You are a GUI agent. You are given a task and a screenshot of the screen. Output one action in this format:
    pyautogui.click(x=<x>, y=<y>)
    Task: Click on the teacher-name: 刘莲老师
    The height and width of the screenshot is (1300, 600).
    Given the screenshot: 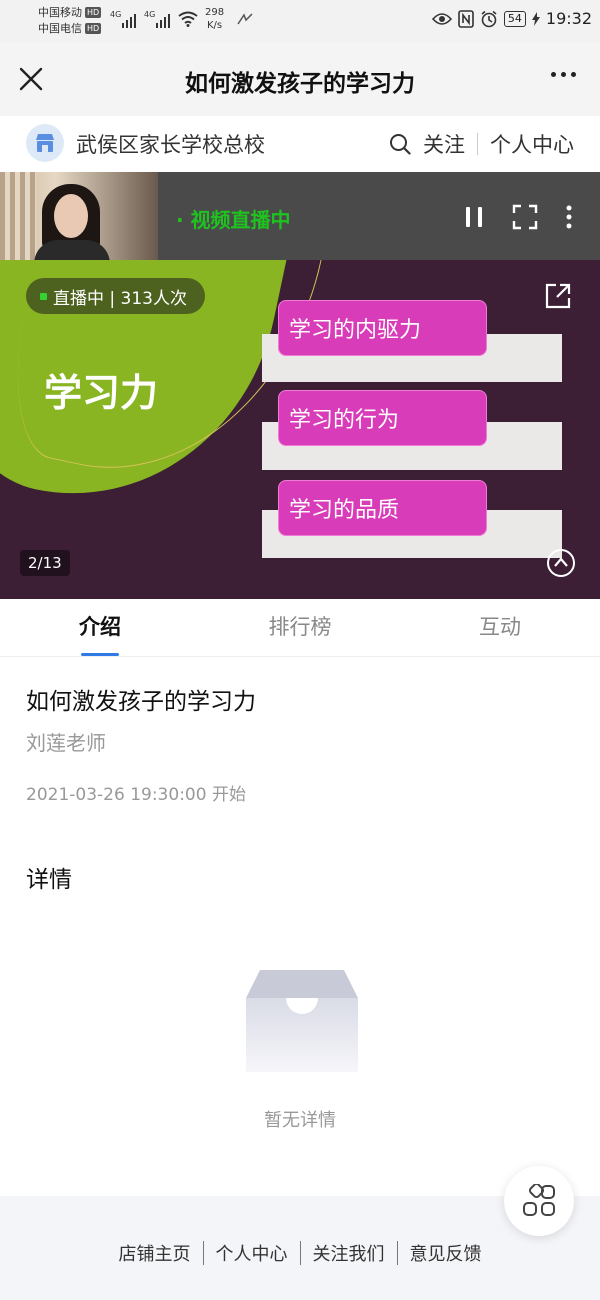 What is the action you would take?
    pyautogui.click(x=66, y=743)
    